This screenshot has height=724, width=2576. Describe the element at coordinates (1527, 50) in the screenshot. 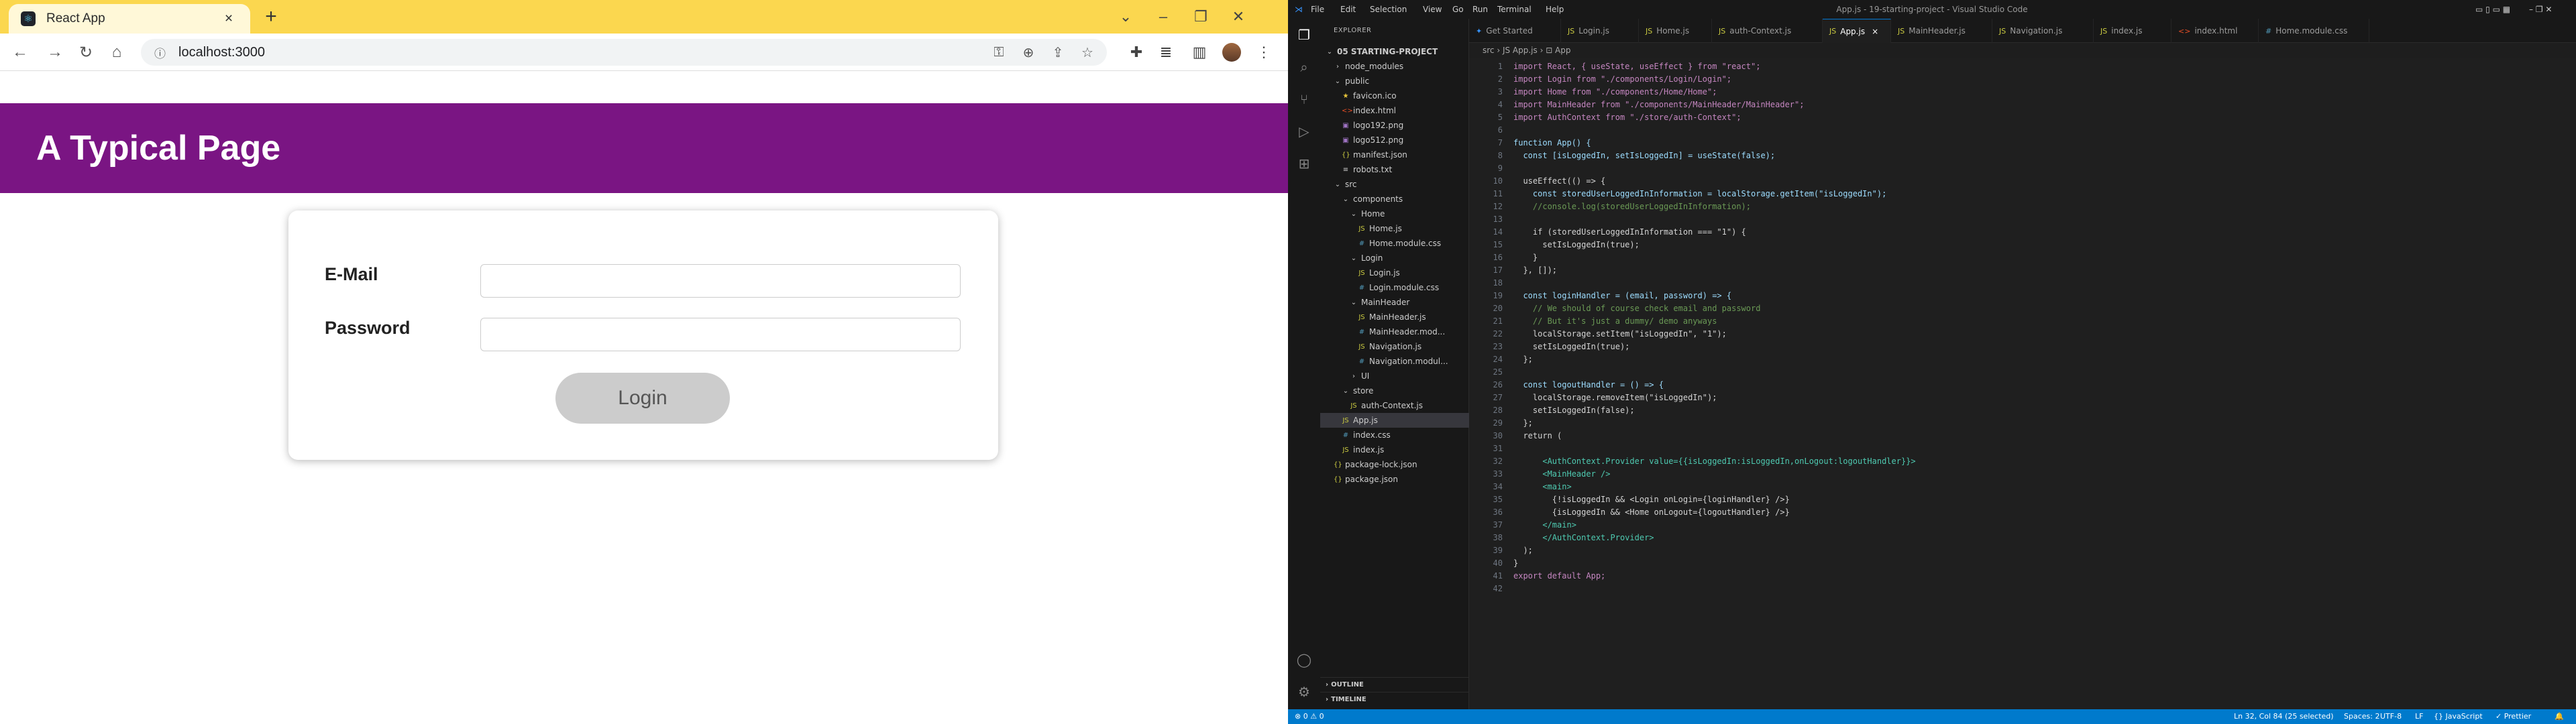

I see `breadcrumb: src › JS App.js › ⊡ App` at that location.